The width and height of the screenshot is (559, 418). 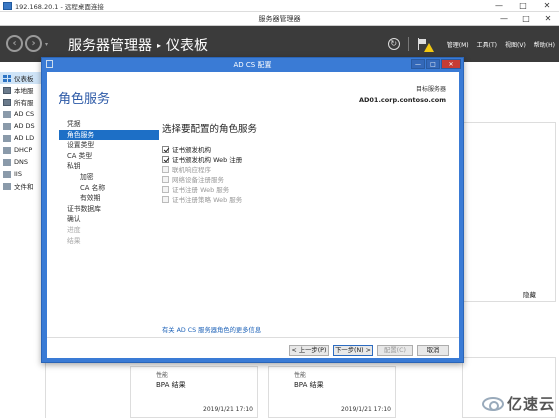 I want to click on sm-maximize-button: □, so click(x=526, y=19).